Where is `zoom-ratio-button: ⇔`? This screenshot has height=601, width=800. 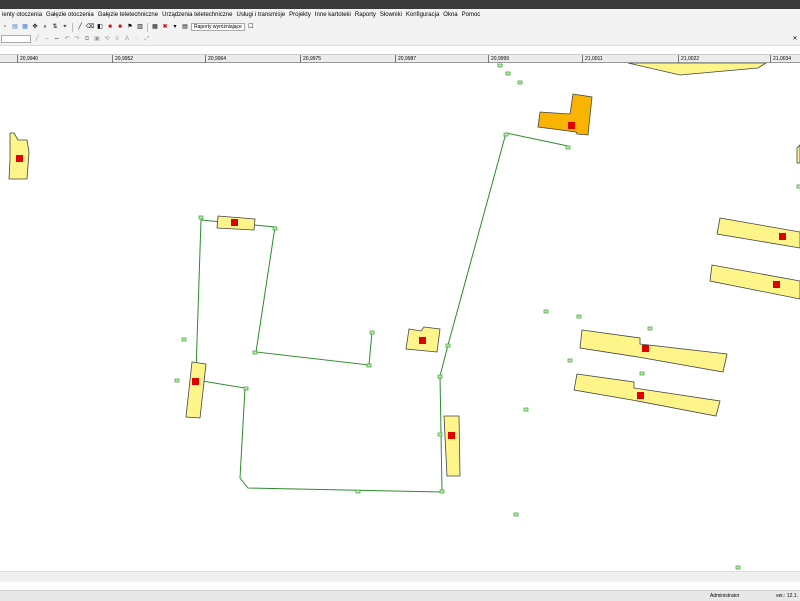
zoom-ratio-button: ⇔ is located at coordinates (57, 39).